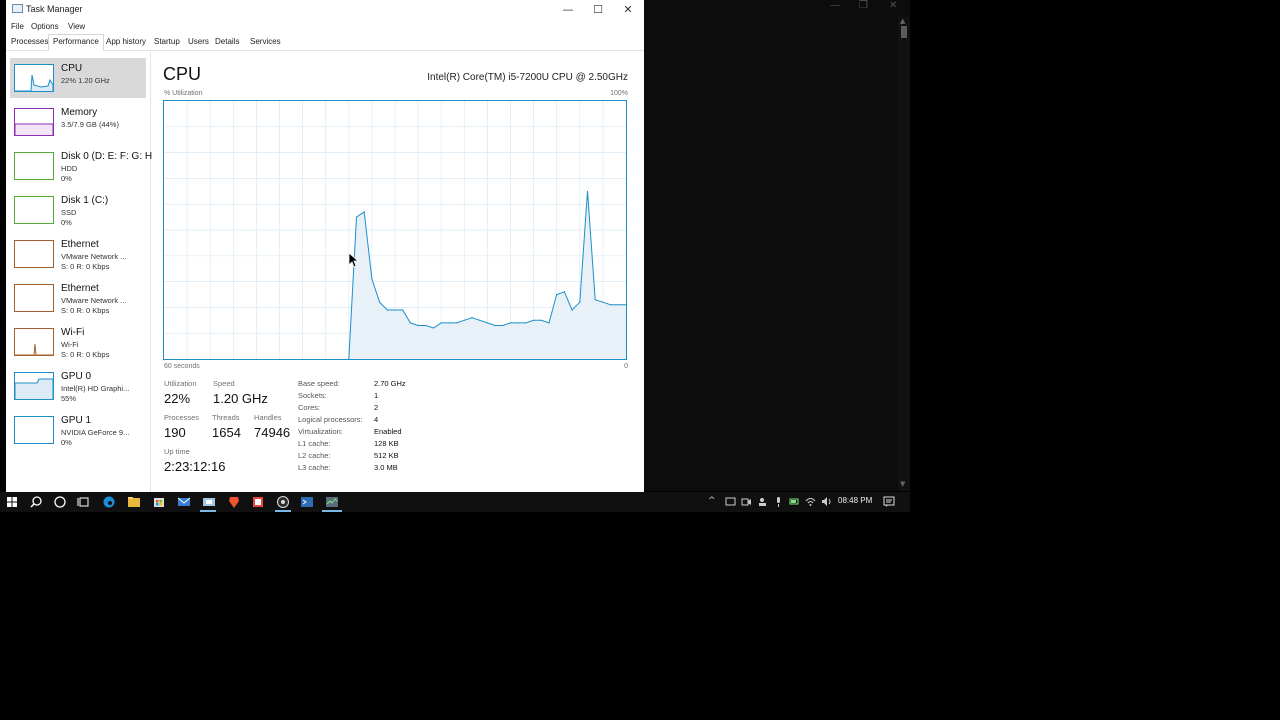 This screenshot has height=720, width=1280. I want to click on maximize-button: ☐, so click(598, 9).